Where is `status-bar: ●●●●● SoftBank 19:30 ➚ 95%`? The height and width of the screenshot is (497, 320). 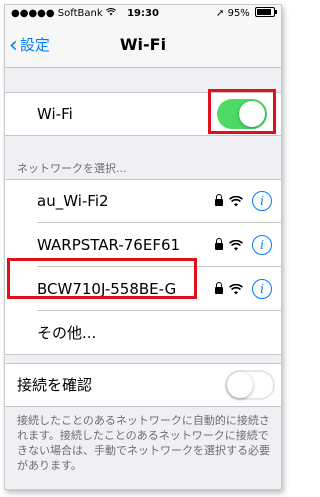 status-bar: ●●●●● SoftBank 19:30 ➚ 95% is located at coordinates (143, 14).